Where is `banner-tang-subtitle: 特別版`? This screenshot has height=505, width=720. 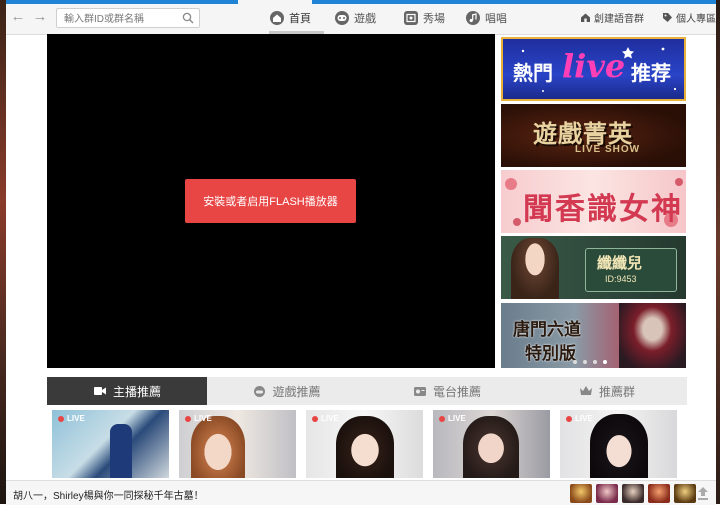
banner-tang-subtitle: 特別版 is located at coordinates (550, 353).